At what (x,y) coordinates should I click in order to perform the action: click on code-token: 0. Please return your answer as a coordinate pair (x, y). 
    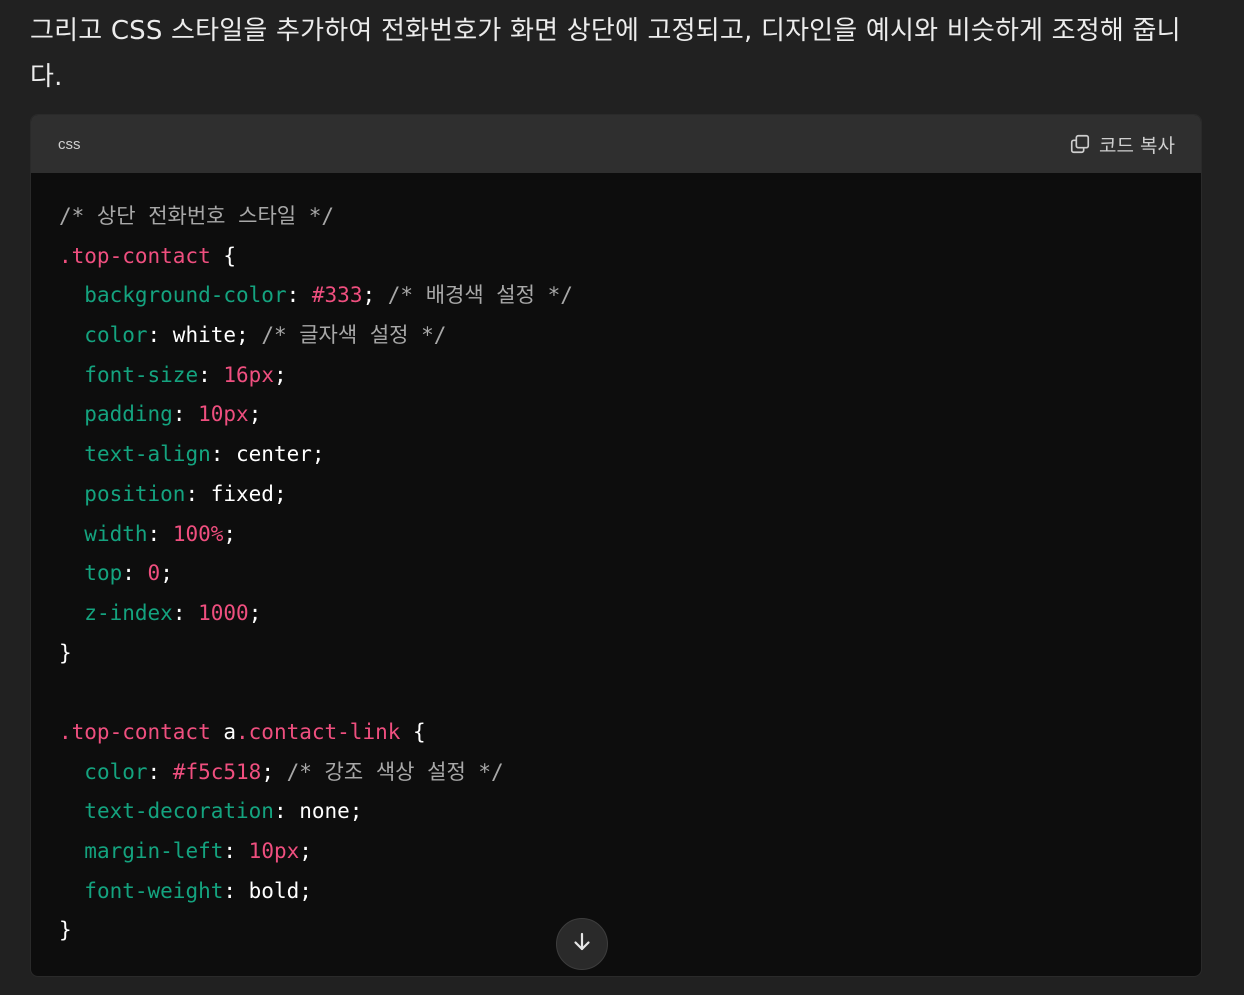
    Looking at the image, I should click on (154, 573).